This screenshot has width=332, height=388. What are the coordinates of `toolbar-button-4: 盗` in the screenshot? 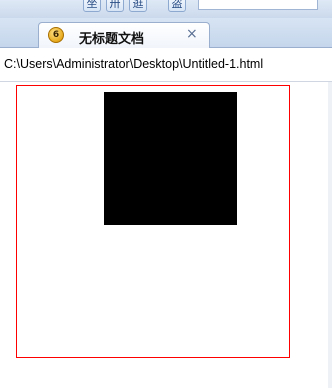 It's located at (177, 6).